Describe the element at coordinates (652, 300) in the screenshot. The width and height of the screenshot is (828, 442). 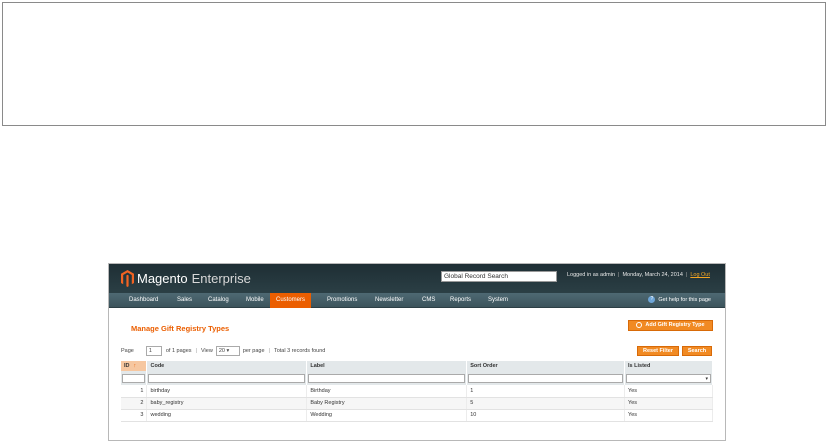
I see `help-icon: ?` at that location.